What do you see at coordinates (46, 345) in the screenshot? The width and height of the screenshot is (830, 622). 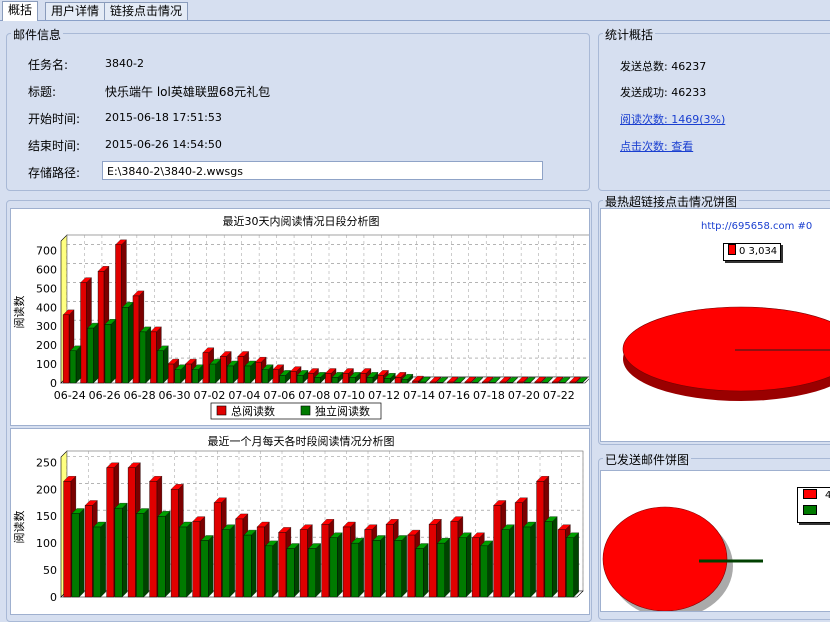 I see `y-tick-label: 200` at bounding box center [46, 345].